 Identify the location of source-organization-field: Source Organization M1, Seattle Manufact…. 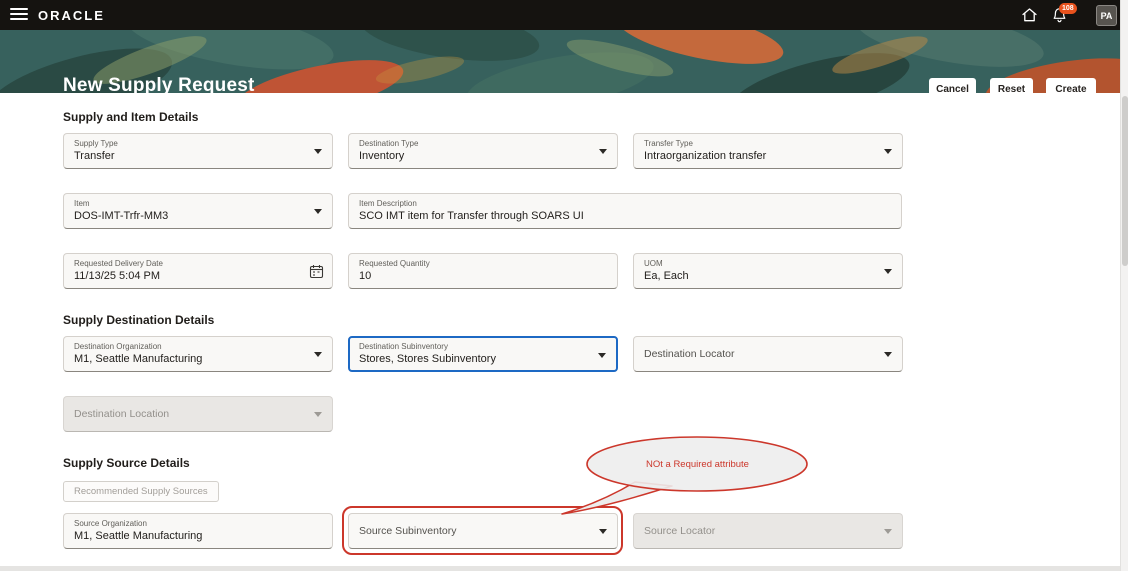
(198, 531).